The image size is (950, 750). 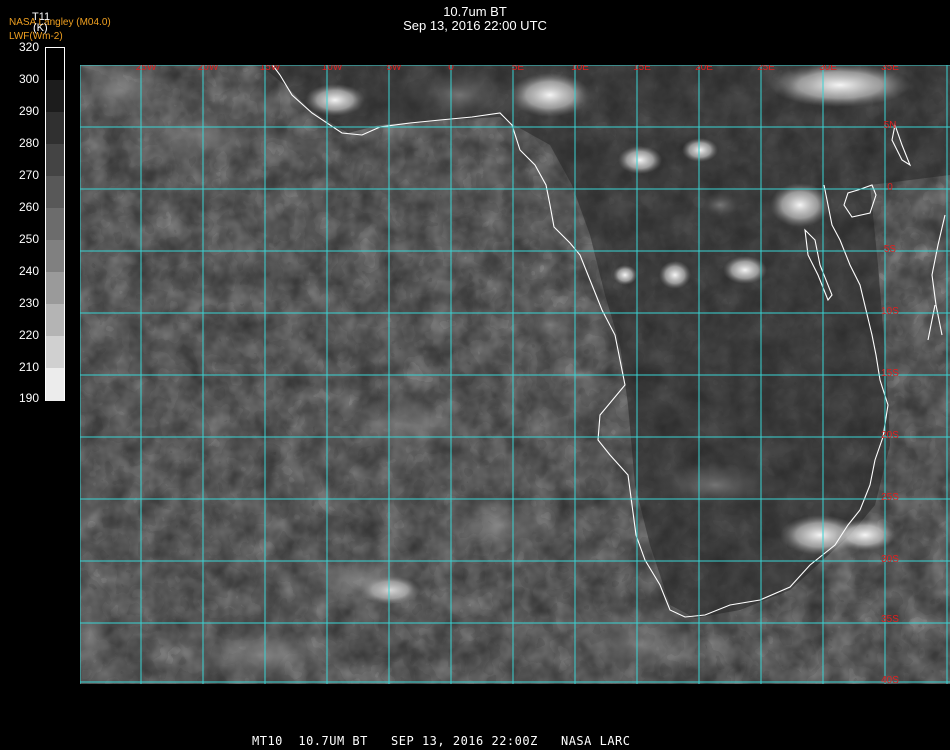 What do you see at coordinates (28, 143) in the screenshot?
I see `colorbar-tick-label: 280` at bounding box center [28, 143].